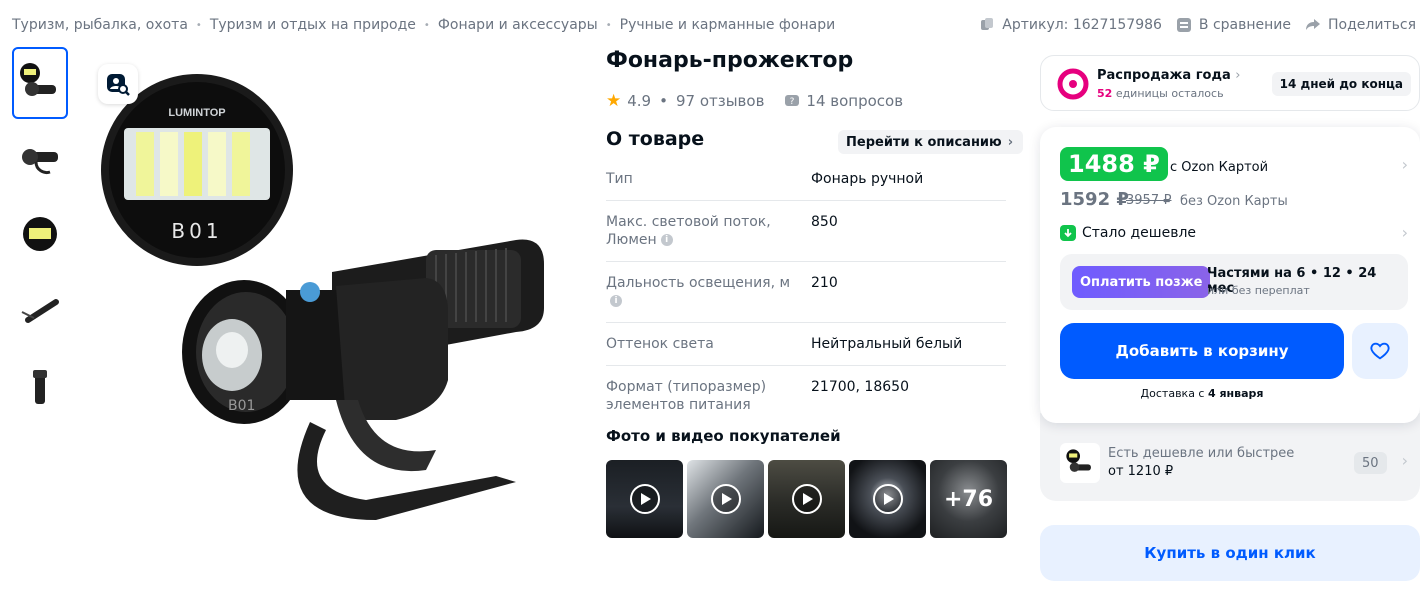 The width and height of the screenshot is (1420, 591). What do you see at coordinates (987, 24) in the screenshot?
I see `copy-icon` at bounding box center [987, 24].